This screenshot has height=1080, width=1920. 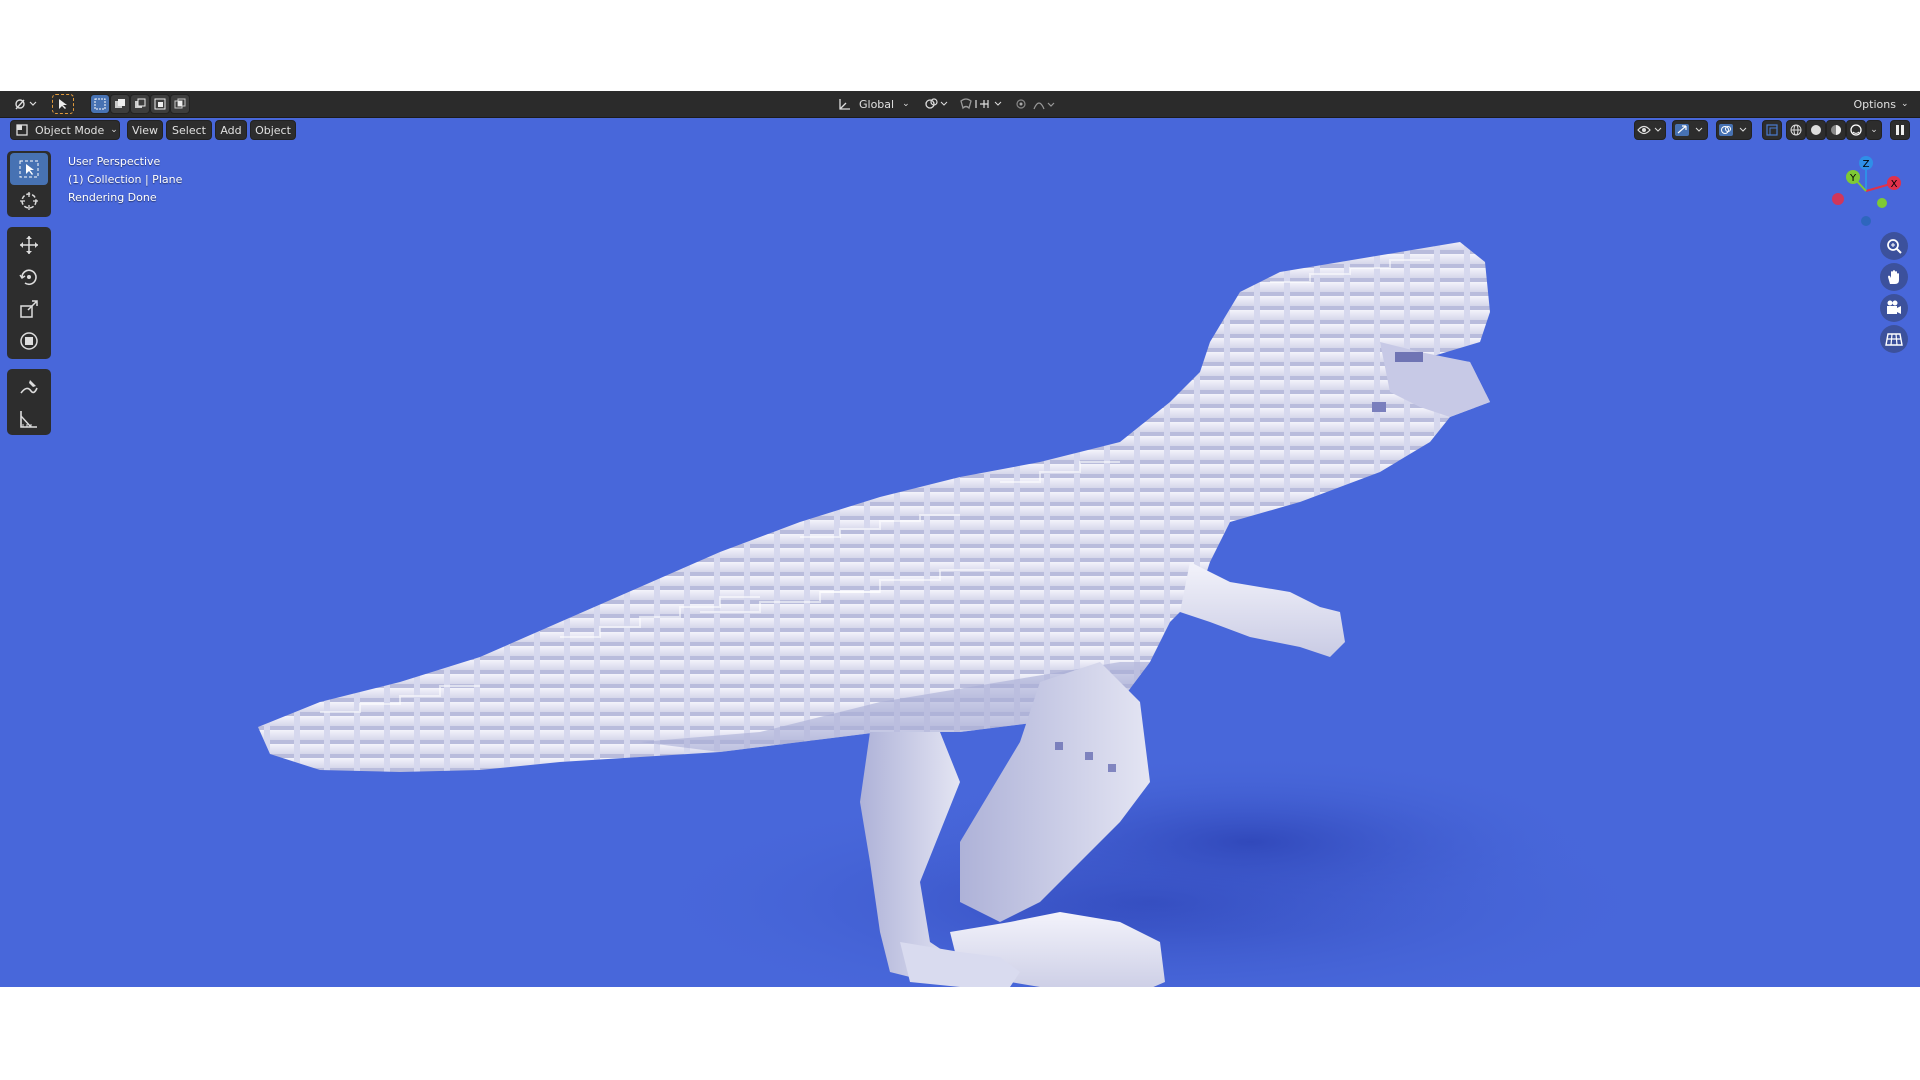 I want to click on select-intersect-icon, so click(x=180, y=103).